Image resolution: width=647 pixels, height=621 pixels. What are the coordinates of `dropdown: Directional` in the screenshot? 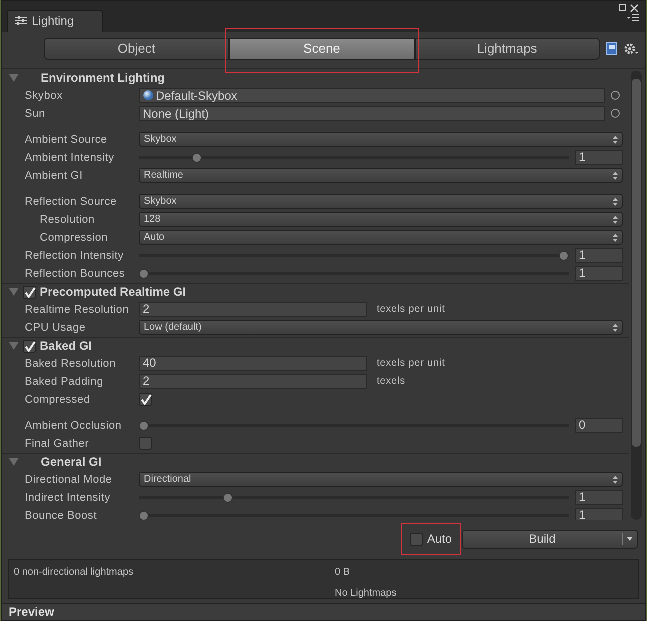 It's located at (381, 480).